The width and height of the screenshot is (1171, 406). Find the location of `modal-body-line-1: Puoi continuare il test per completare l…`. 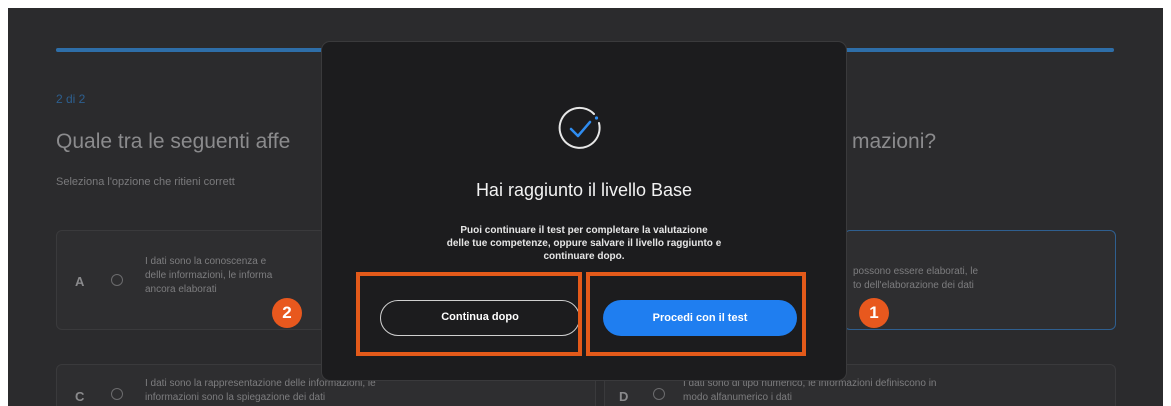

modal-body-line-1: Puoi continuare il test per completare l… is located at coordinates (584, 230).